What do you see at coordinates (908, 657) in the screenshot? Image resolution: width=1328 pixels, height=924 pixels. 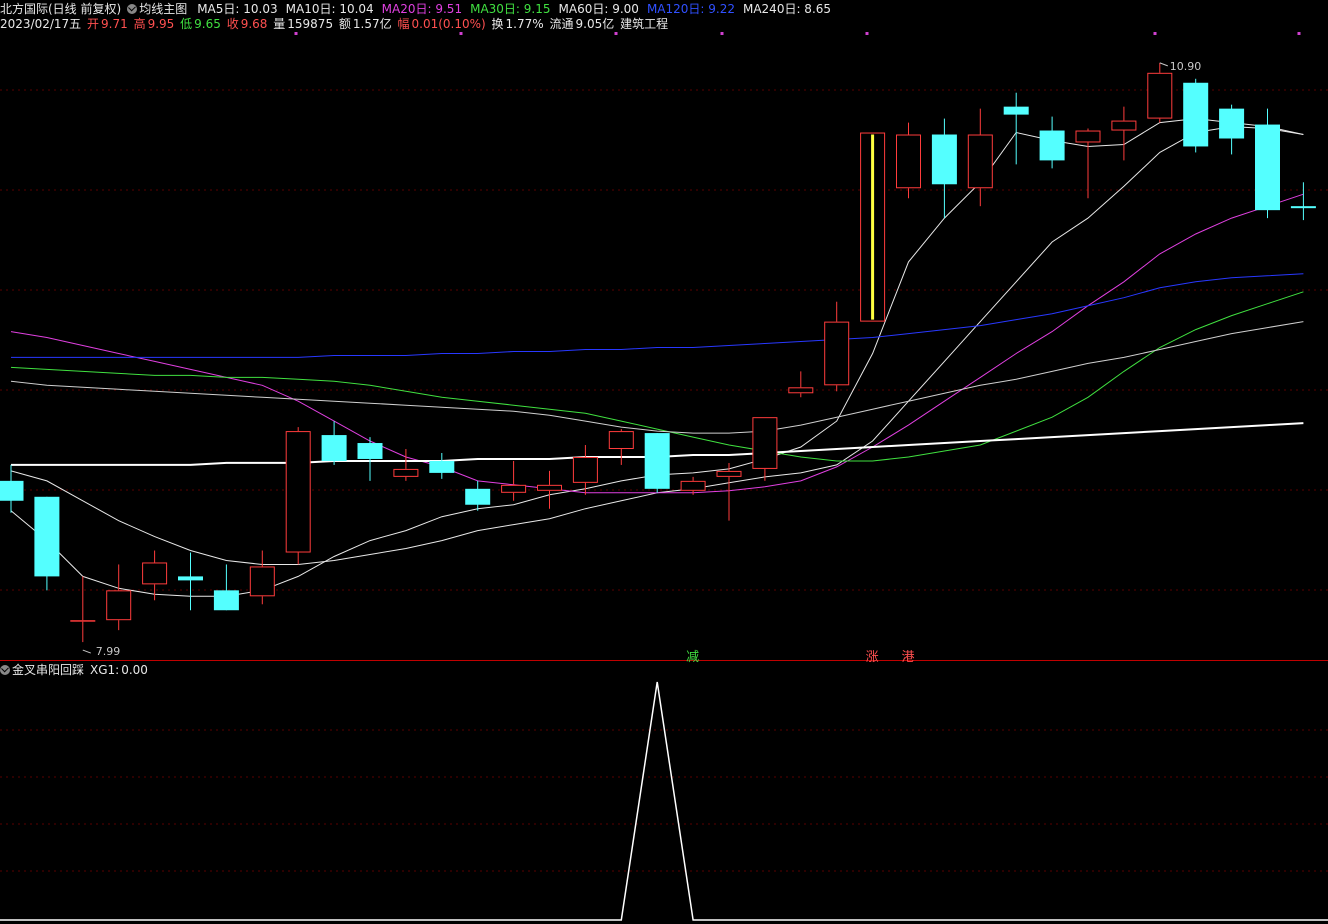 I see `signal-marker: 港` at bounding box center [908, 657].